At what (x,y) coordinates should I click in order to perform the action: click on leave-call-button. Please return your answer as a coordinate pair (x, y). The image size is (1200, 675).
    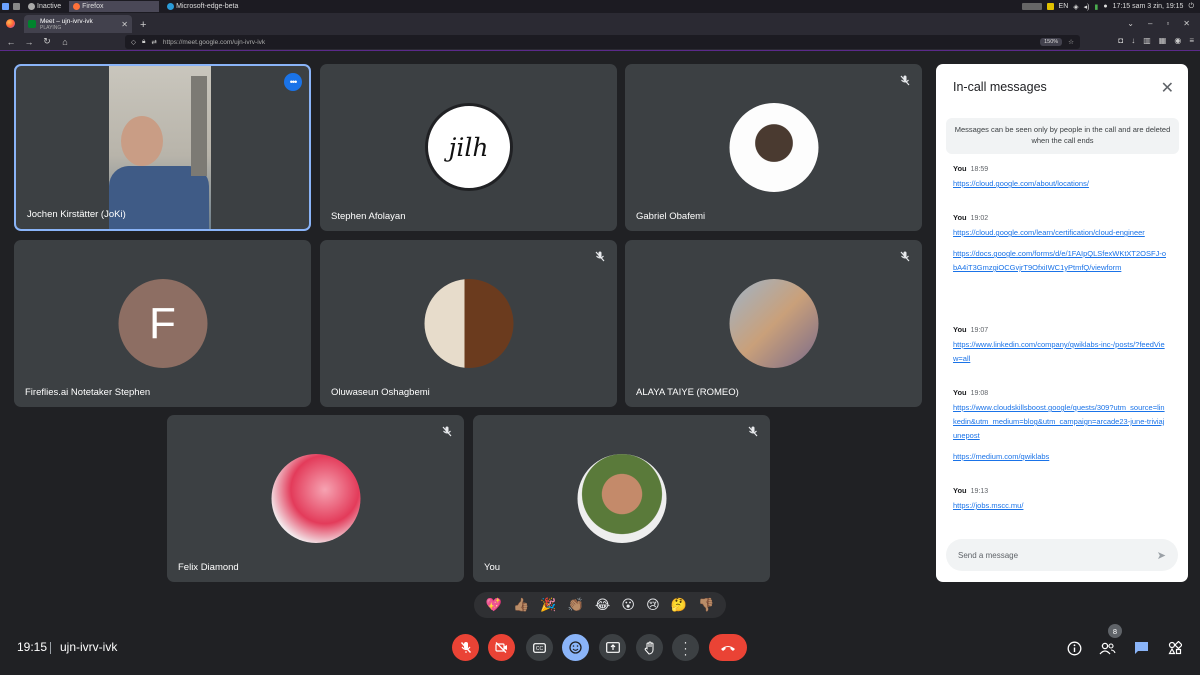
    Looking at the image, I should click on (728, 647).